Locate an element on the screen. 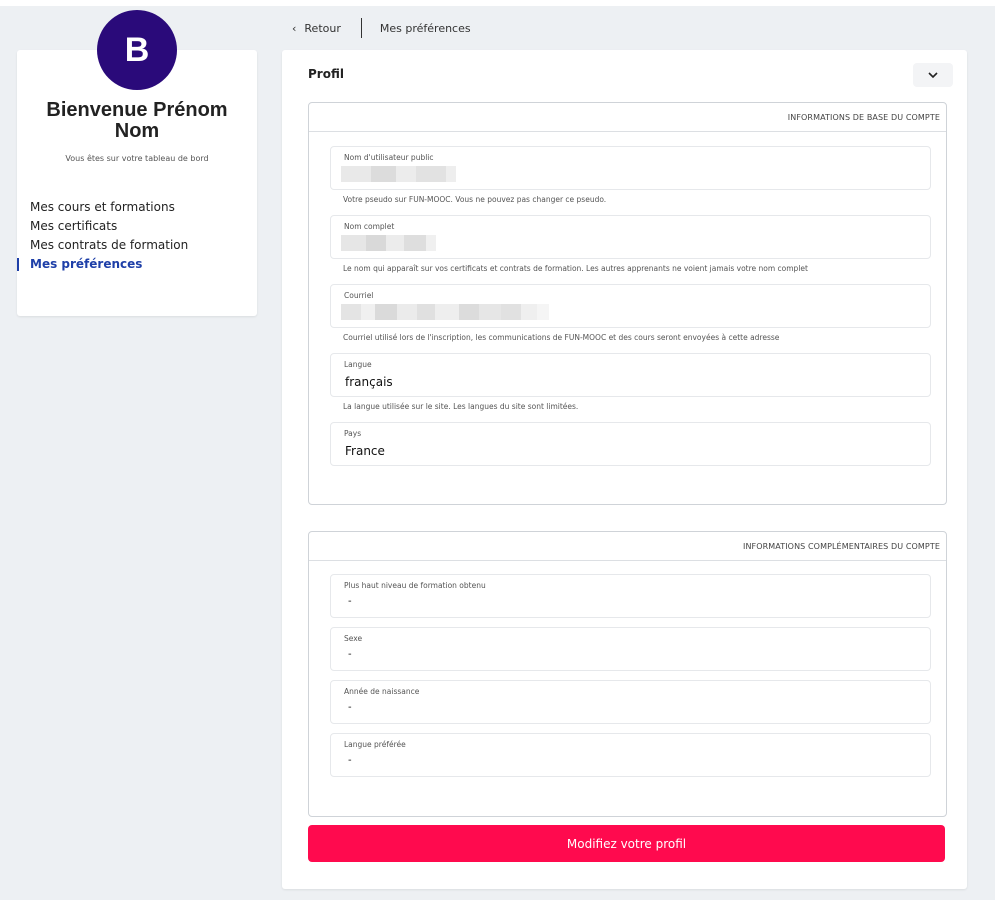  back-link: ‹ Retour is located at coordinates (316, 28).